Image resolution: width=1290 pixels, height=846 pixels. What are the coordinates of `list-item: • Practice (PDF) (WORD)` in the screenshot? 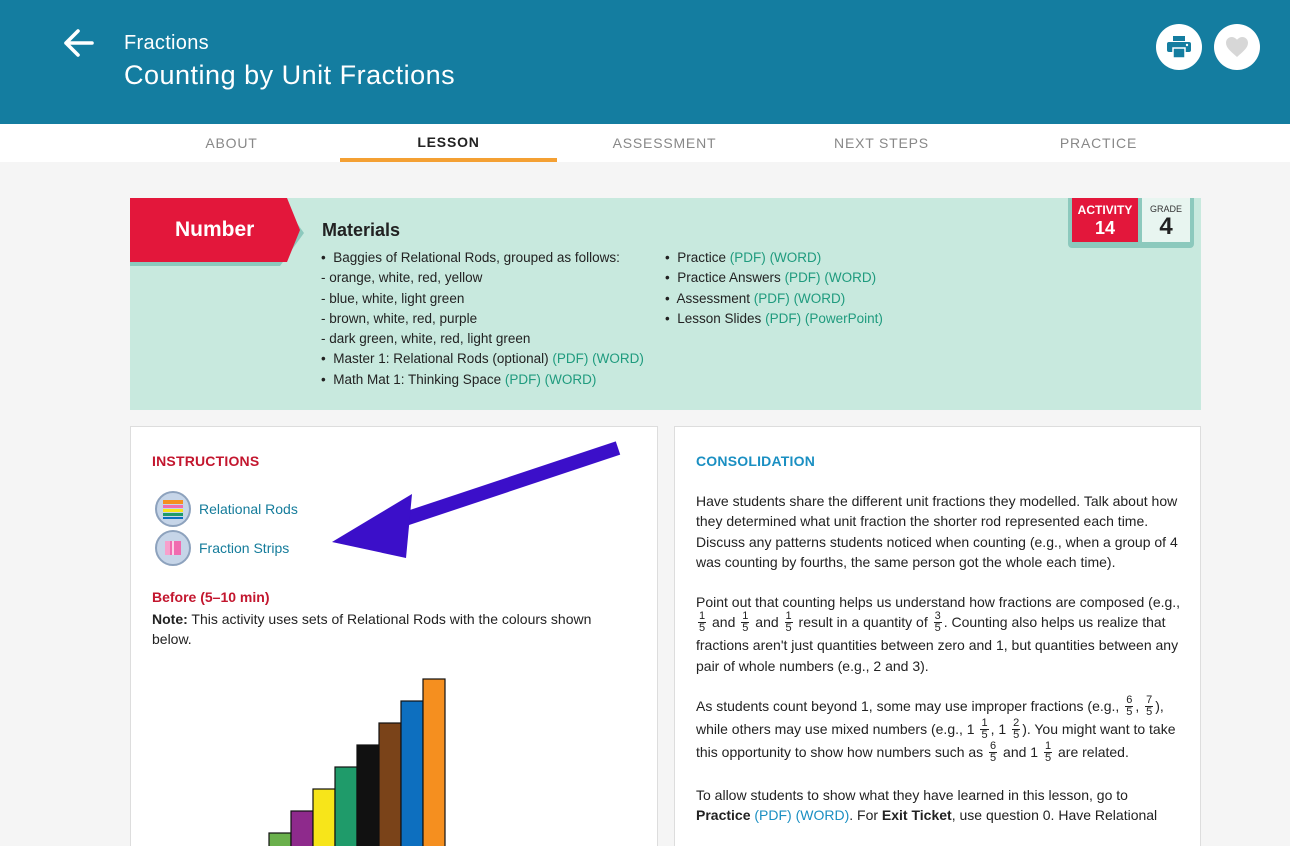 It's located at (743, 257).